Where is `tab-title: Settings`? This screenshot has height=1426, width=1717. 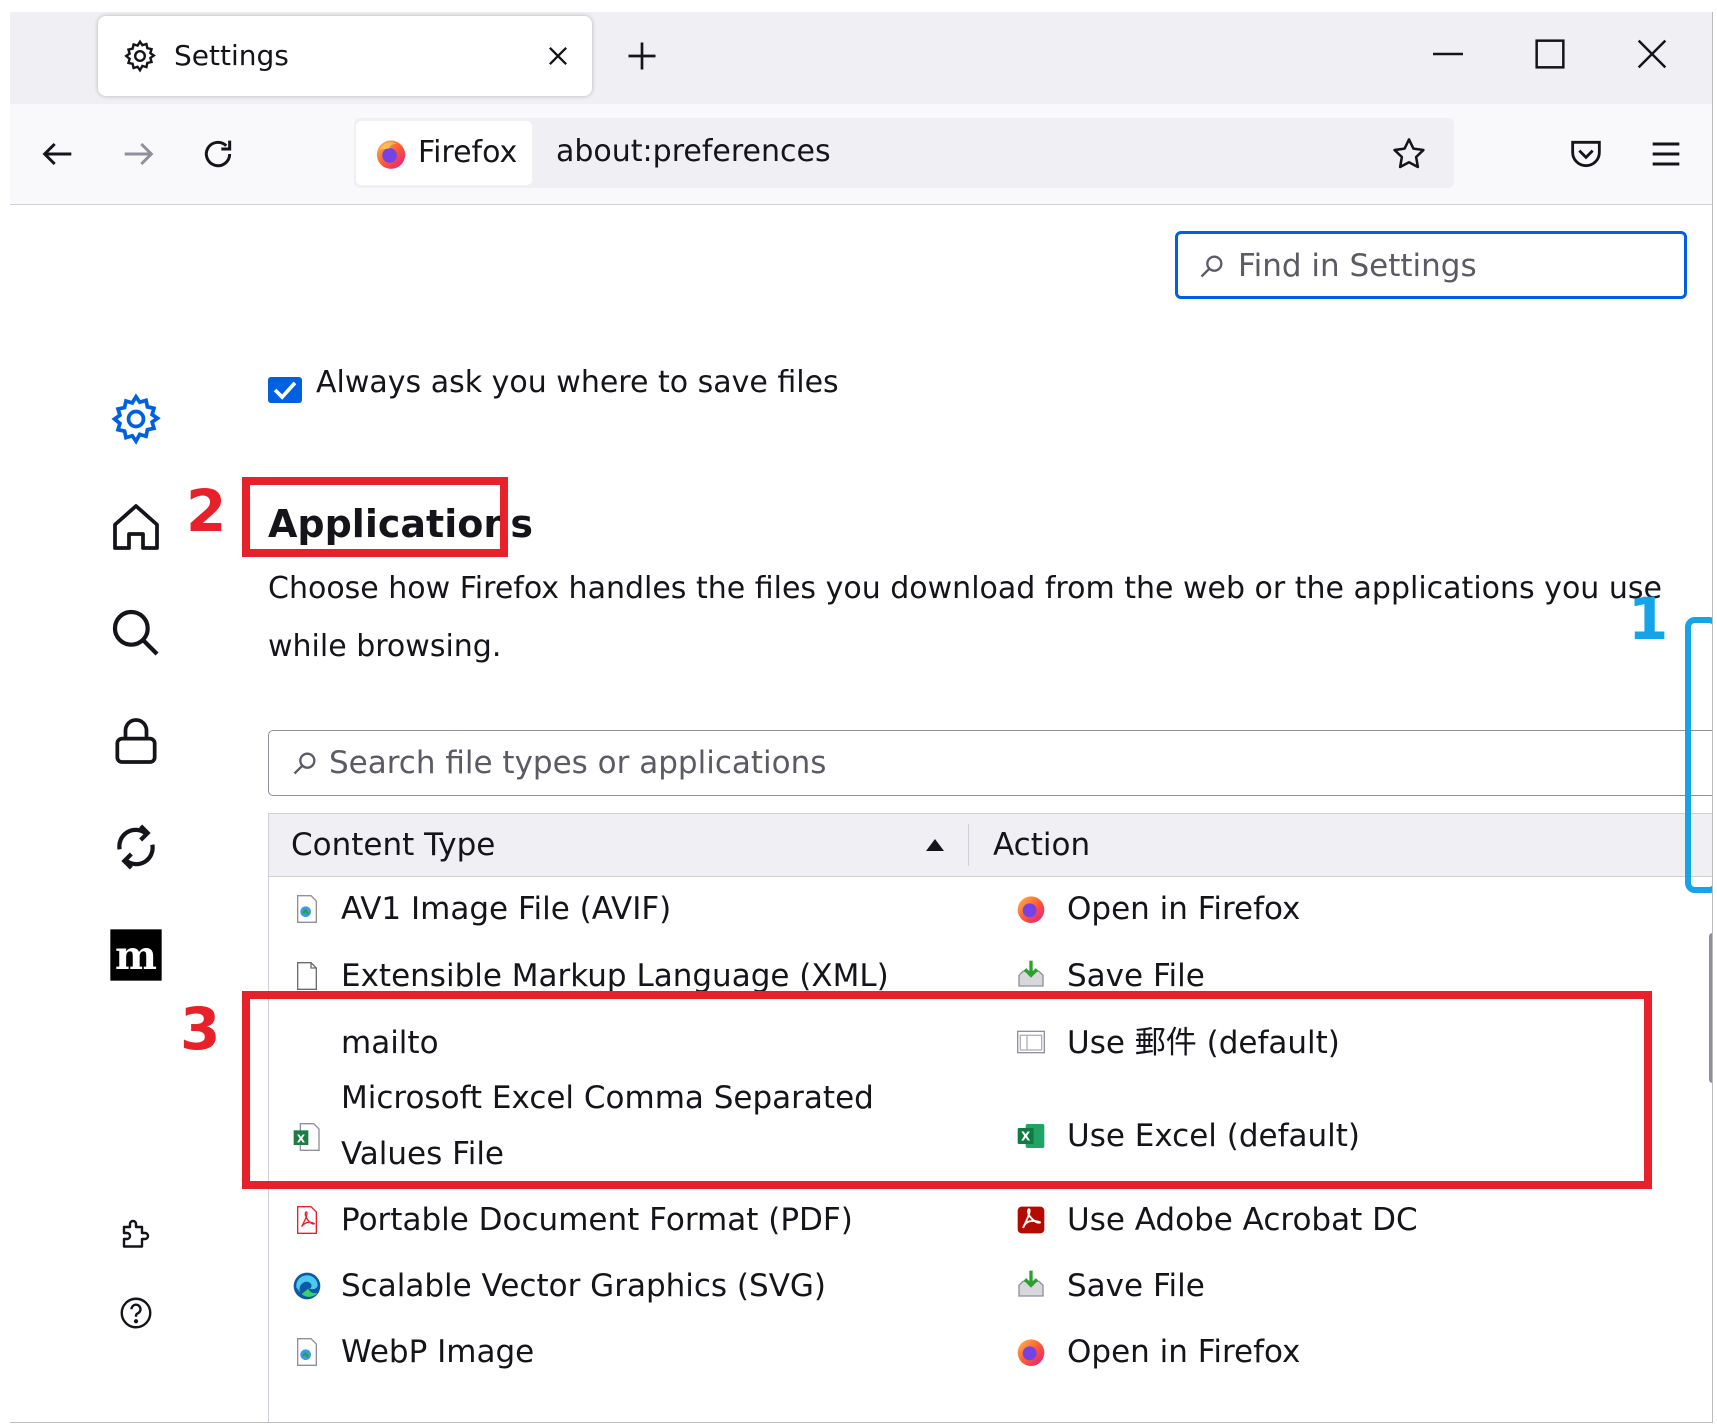 tab-title: Settings is located at coordinates (231, 55).